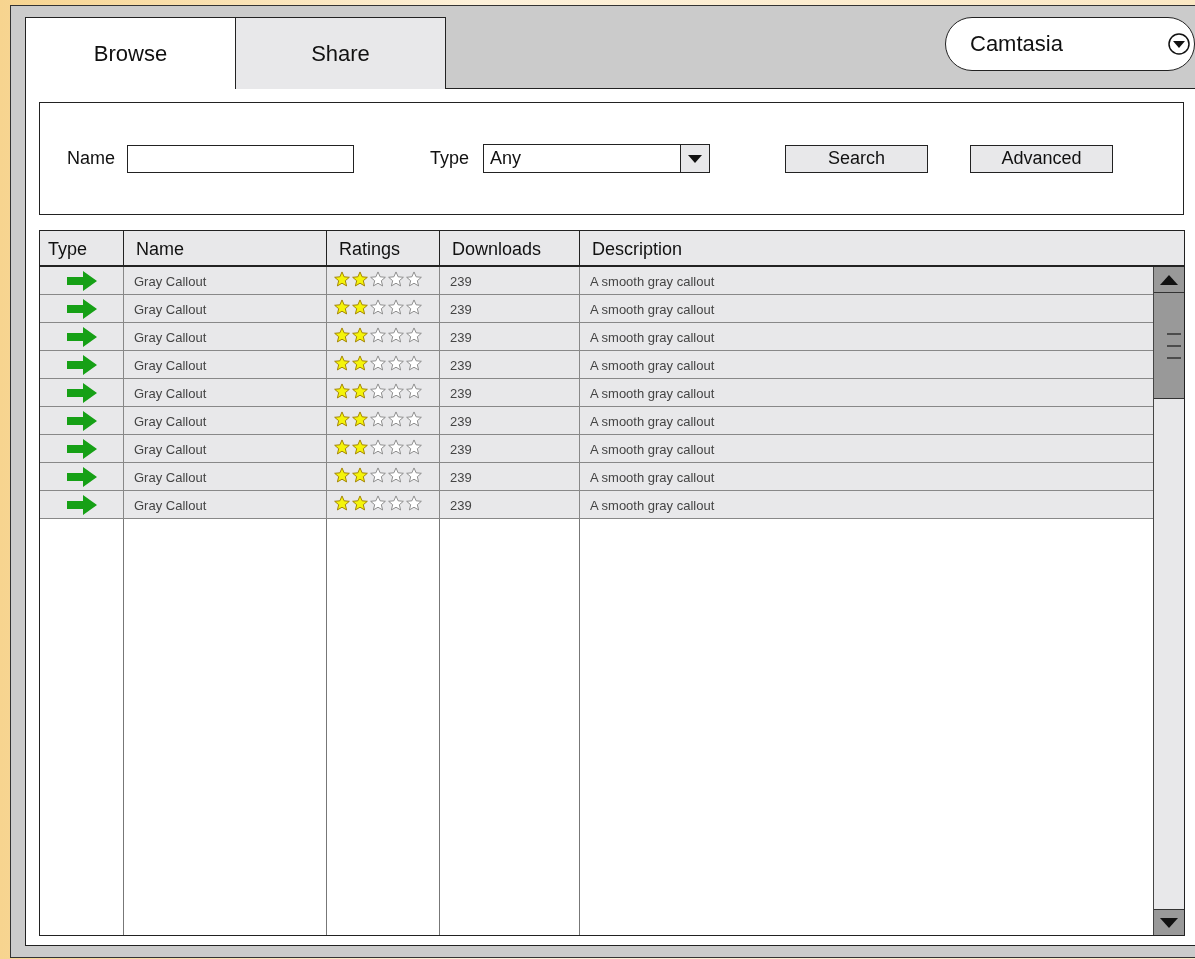 Image resolution: width=1195 pixels, height=959 pixels. I want to click on scroll-down-icon, so click(1169, 922).